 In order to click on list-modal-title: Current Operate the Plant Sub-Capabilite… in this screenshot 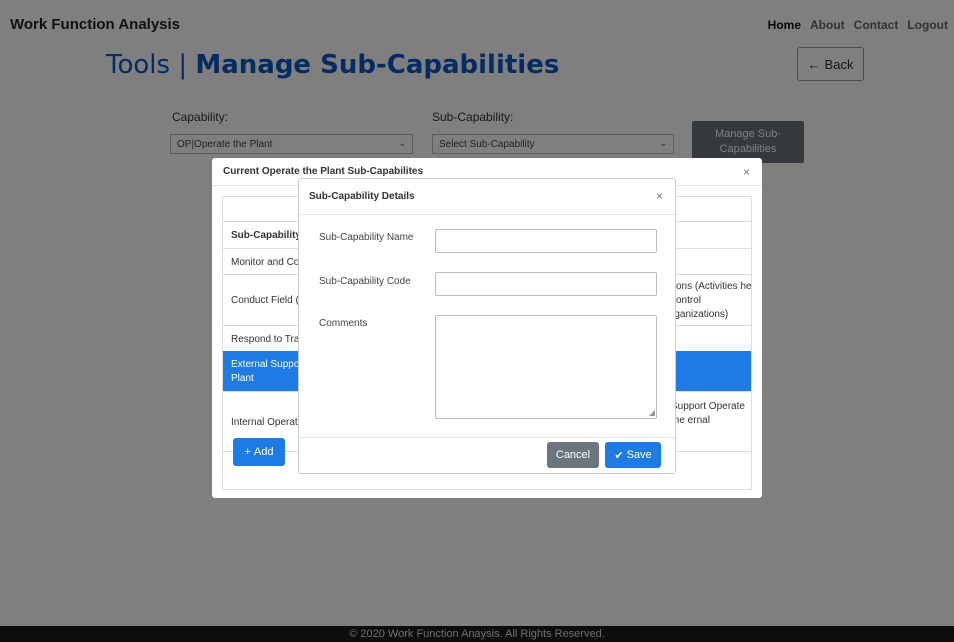, I will do `click(323, 171)`.